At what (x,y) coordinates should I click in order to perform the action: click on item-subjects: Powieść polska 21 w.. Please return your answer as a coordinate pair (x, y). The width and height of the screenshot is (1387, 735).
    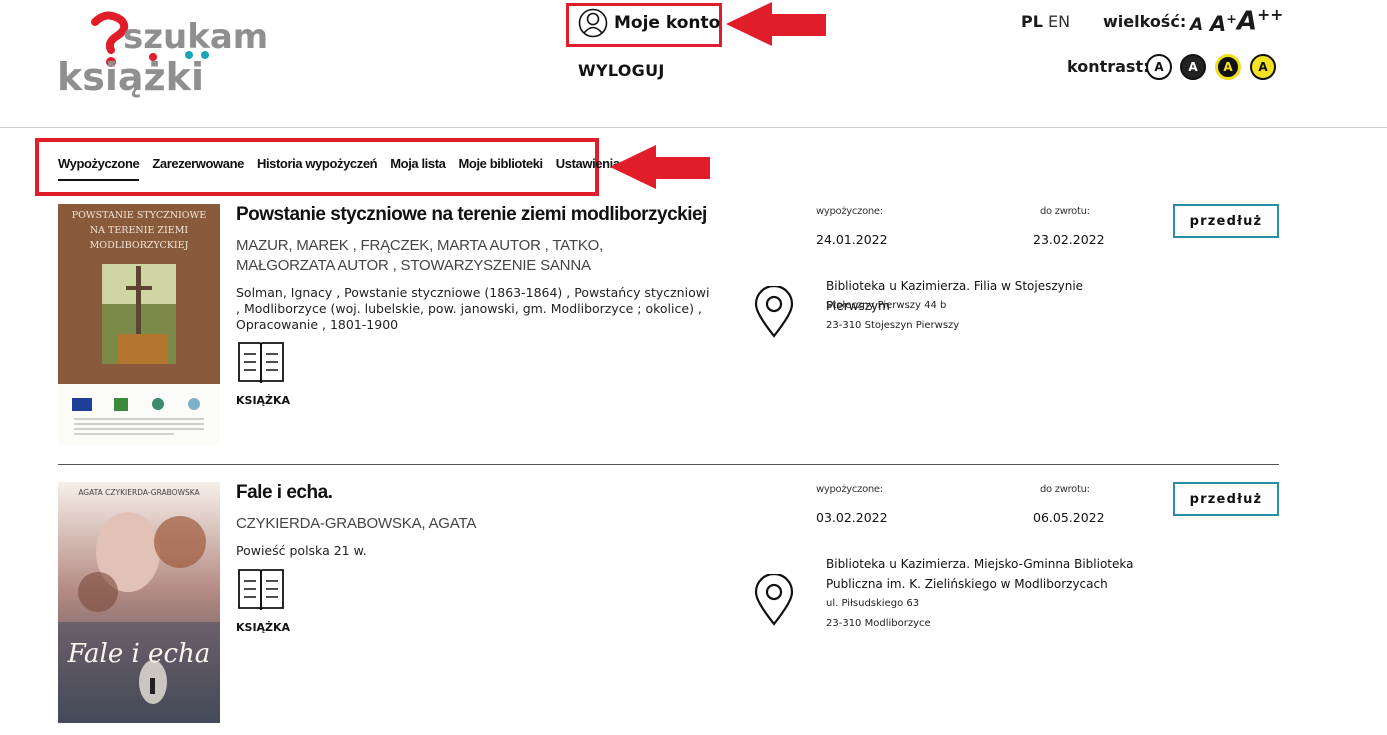
    Looking at the image, I should click on (301, 550).